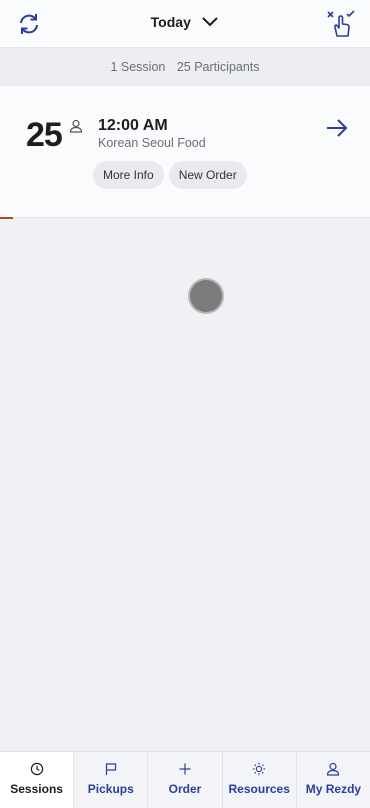 This screenshot has height=808, width=370. I want to click on date-selector: Today, so click(185, 22).